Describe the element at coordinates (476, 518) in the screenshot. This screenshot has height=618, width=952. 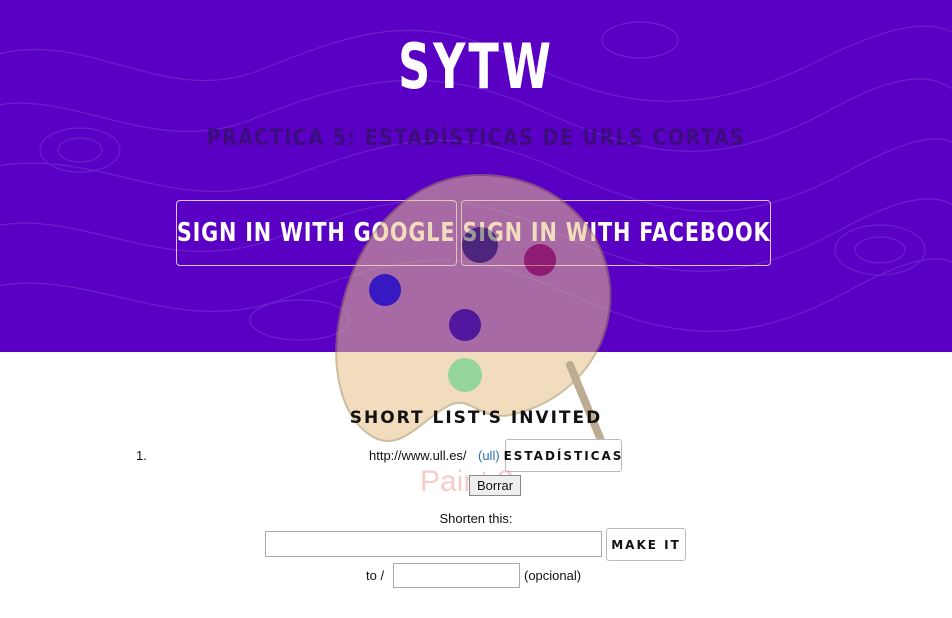
I see `shorten-label: Shorten this:` at that location.